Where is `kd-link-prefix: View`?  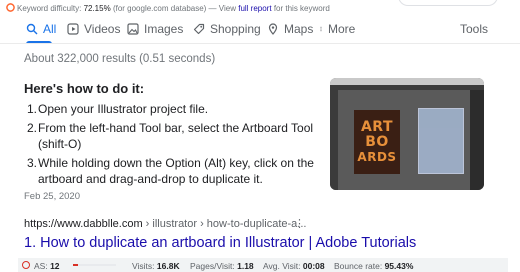
kd-link-prefix: View is located at coordinates (227, 8).